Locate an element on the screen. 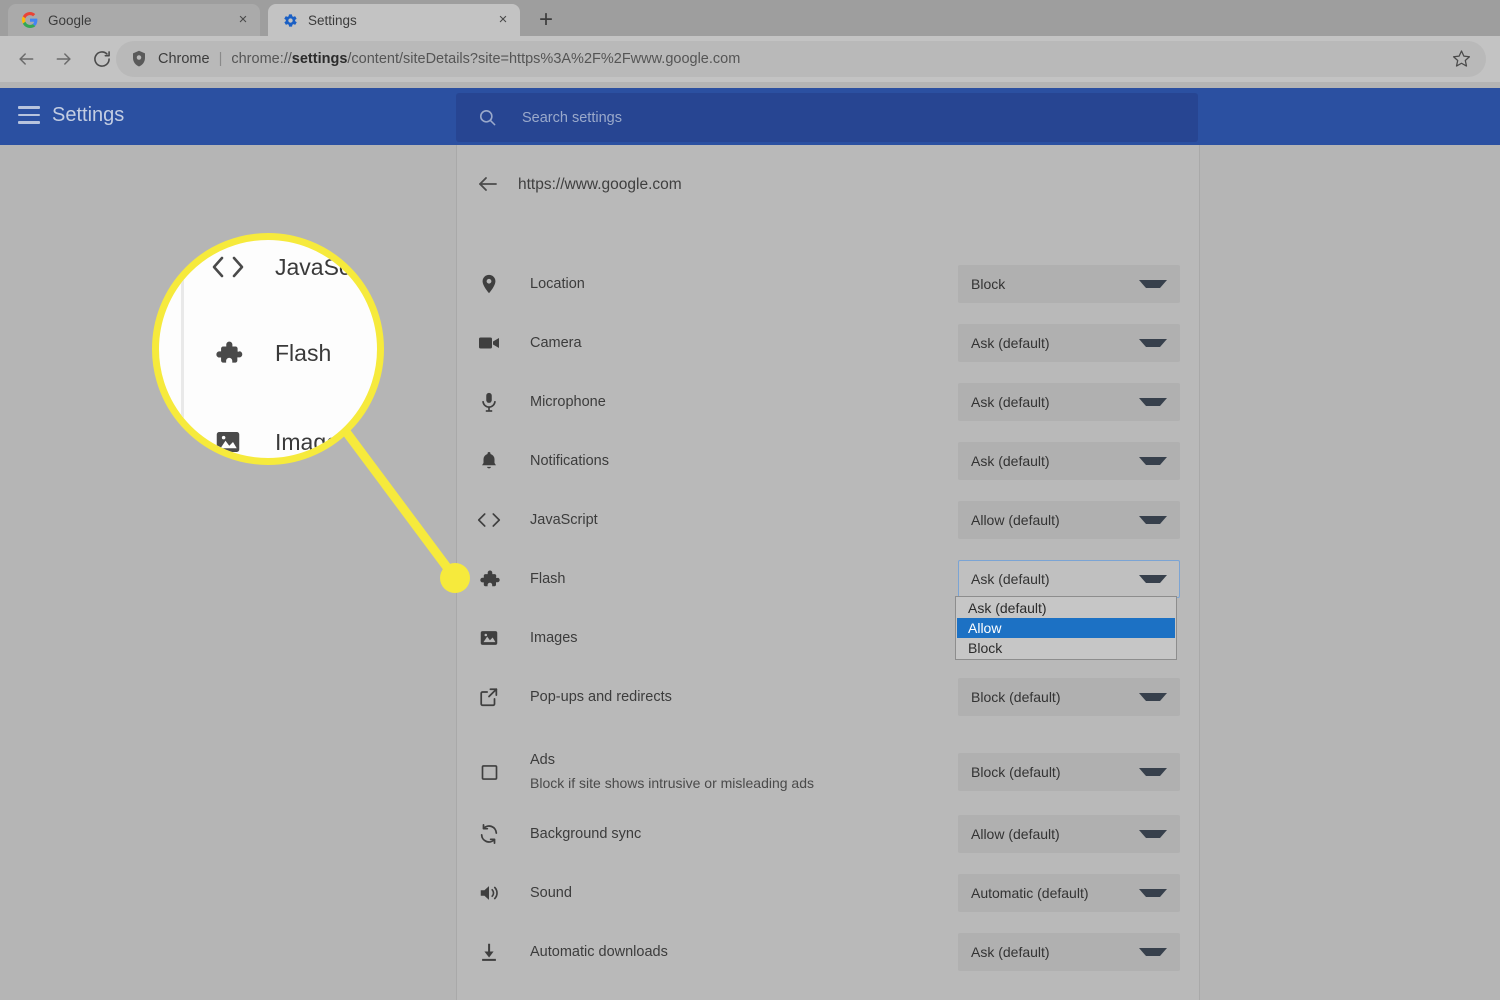 The width and height of the screenshot is (1500, 1000). permission-row: JavaScript Allow (default) is located at coordinates (828, 520).